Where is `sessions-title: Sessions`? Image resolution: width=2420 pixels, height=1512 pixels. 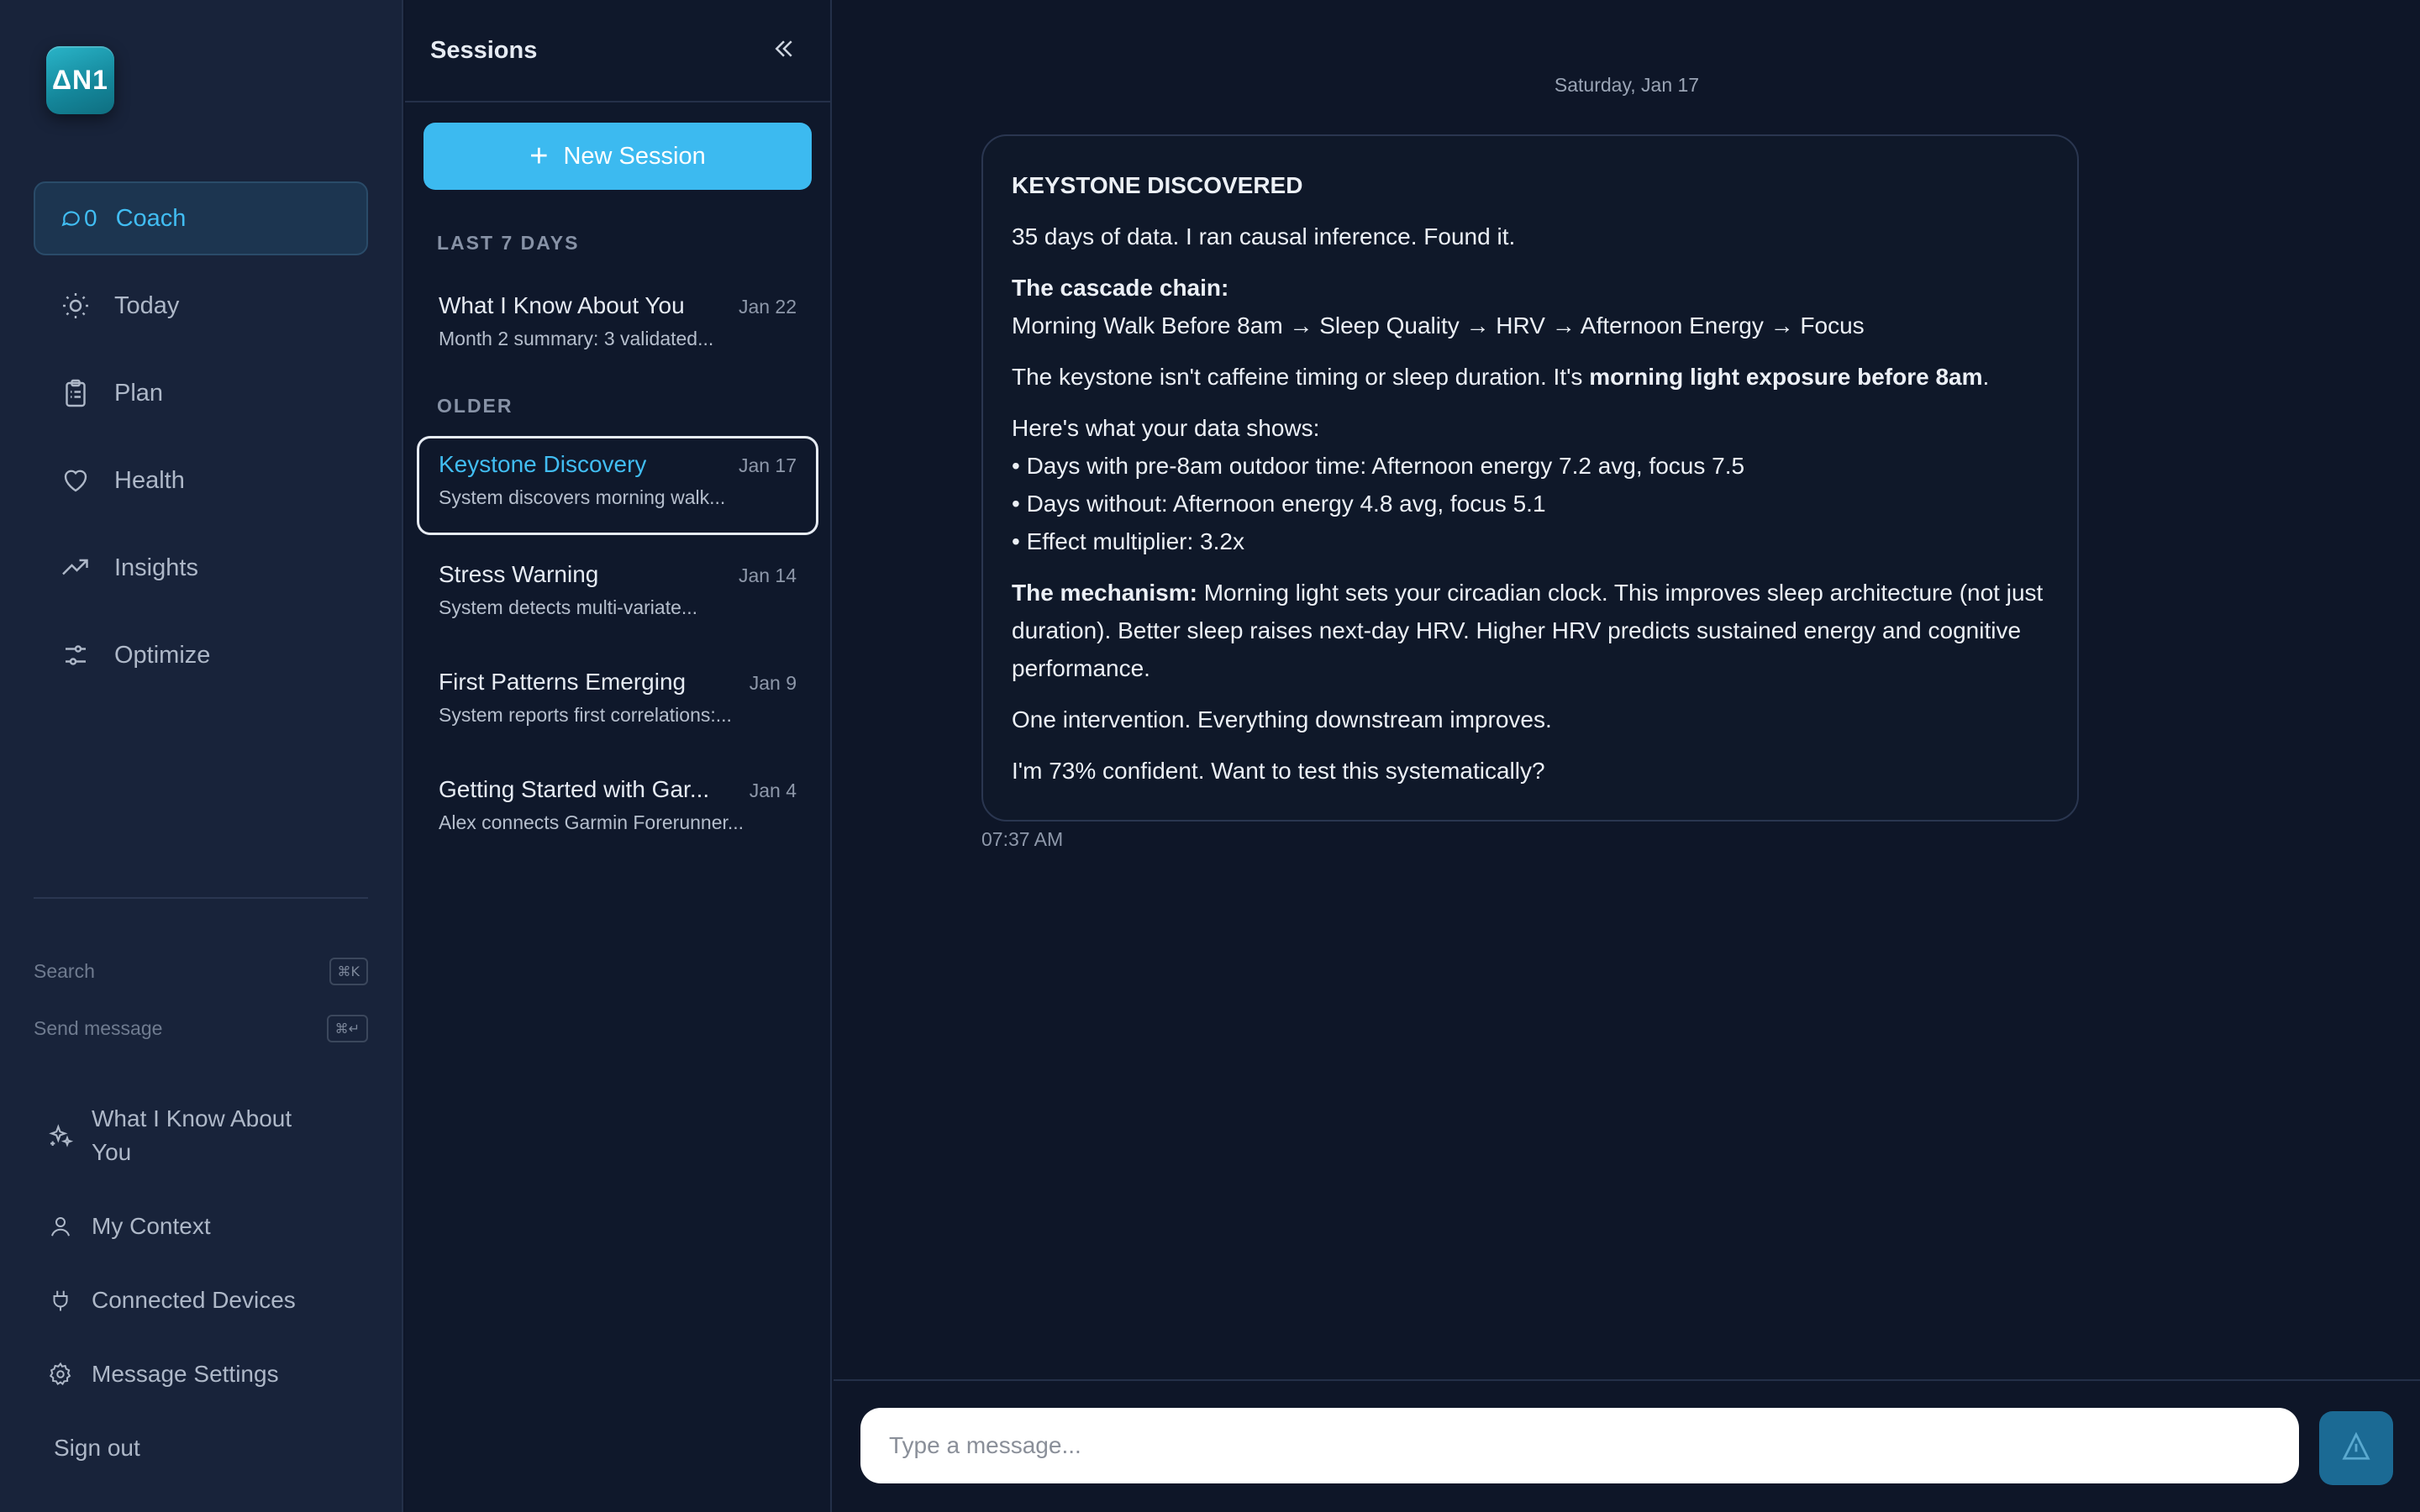 sessions-title: Sessions is located at coordinates (484, 50).